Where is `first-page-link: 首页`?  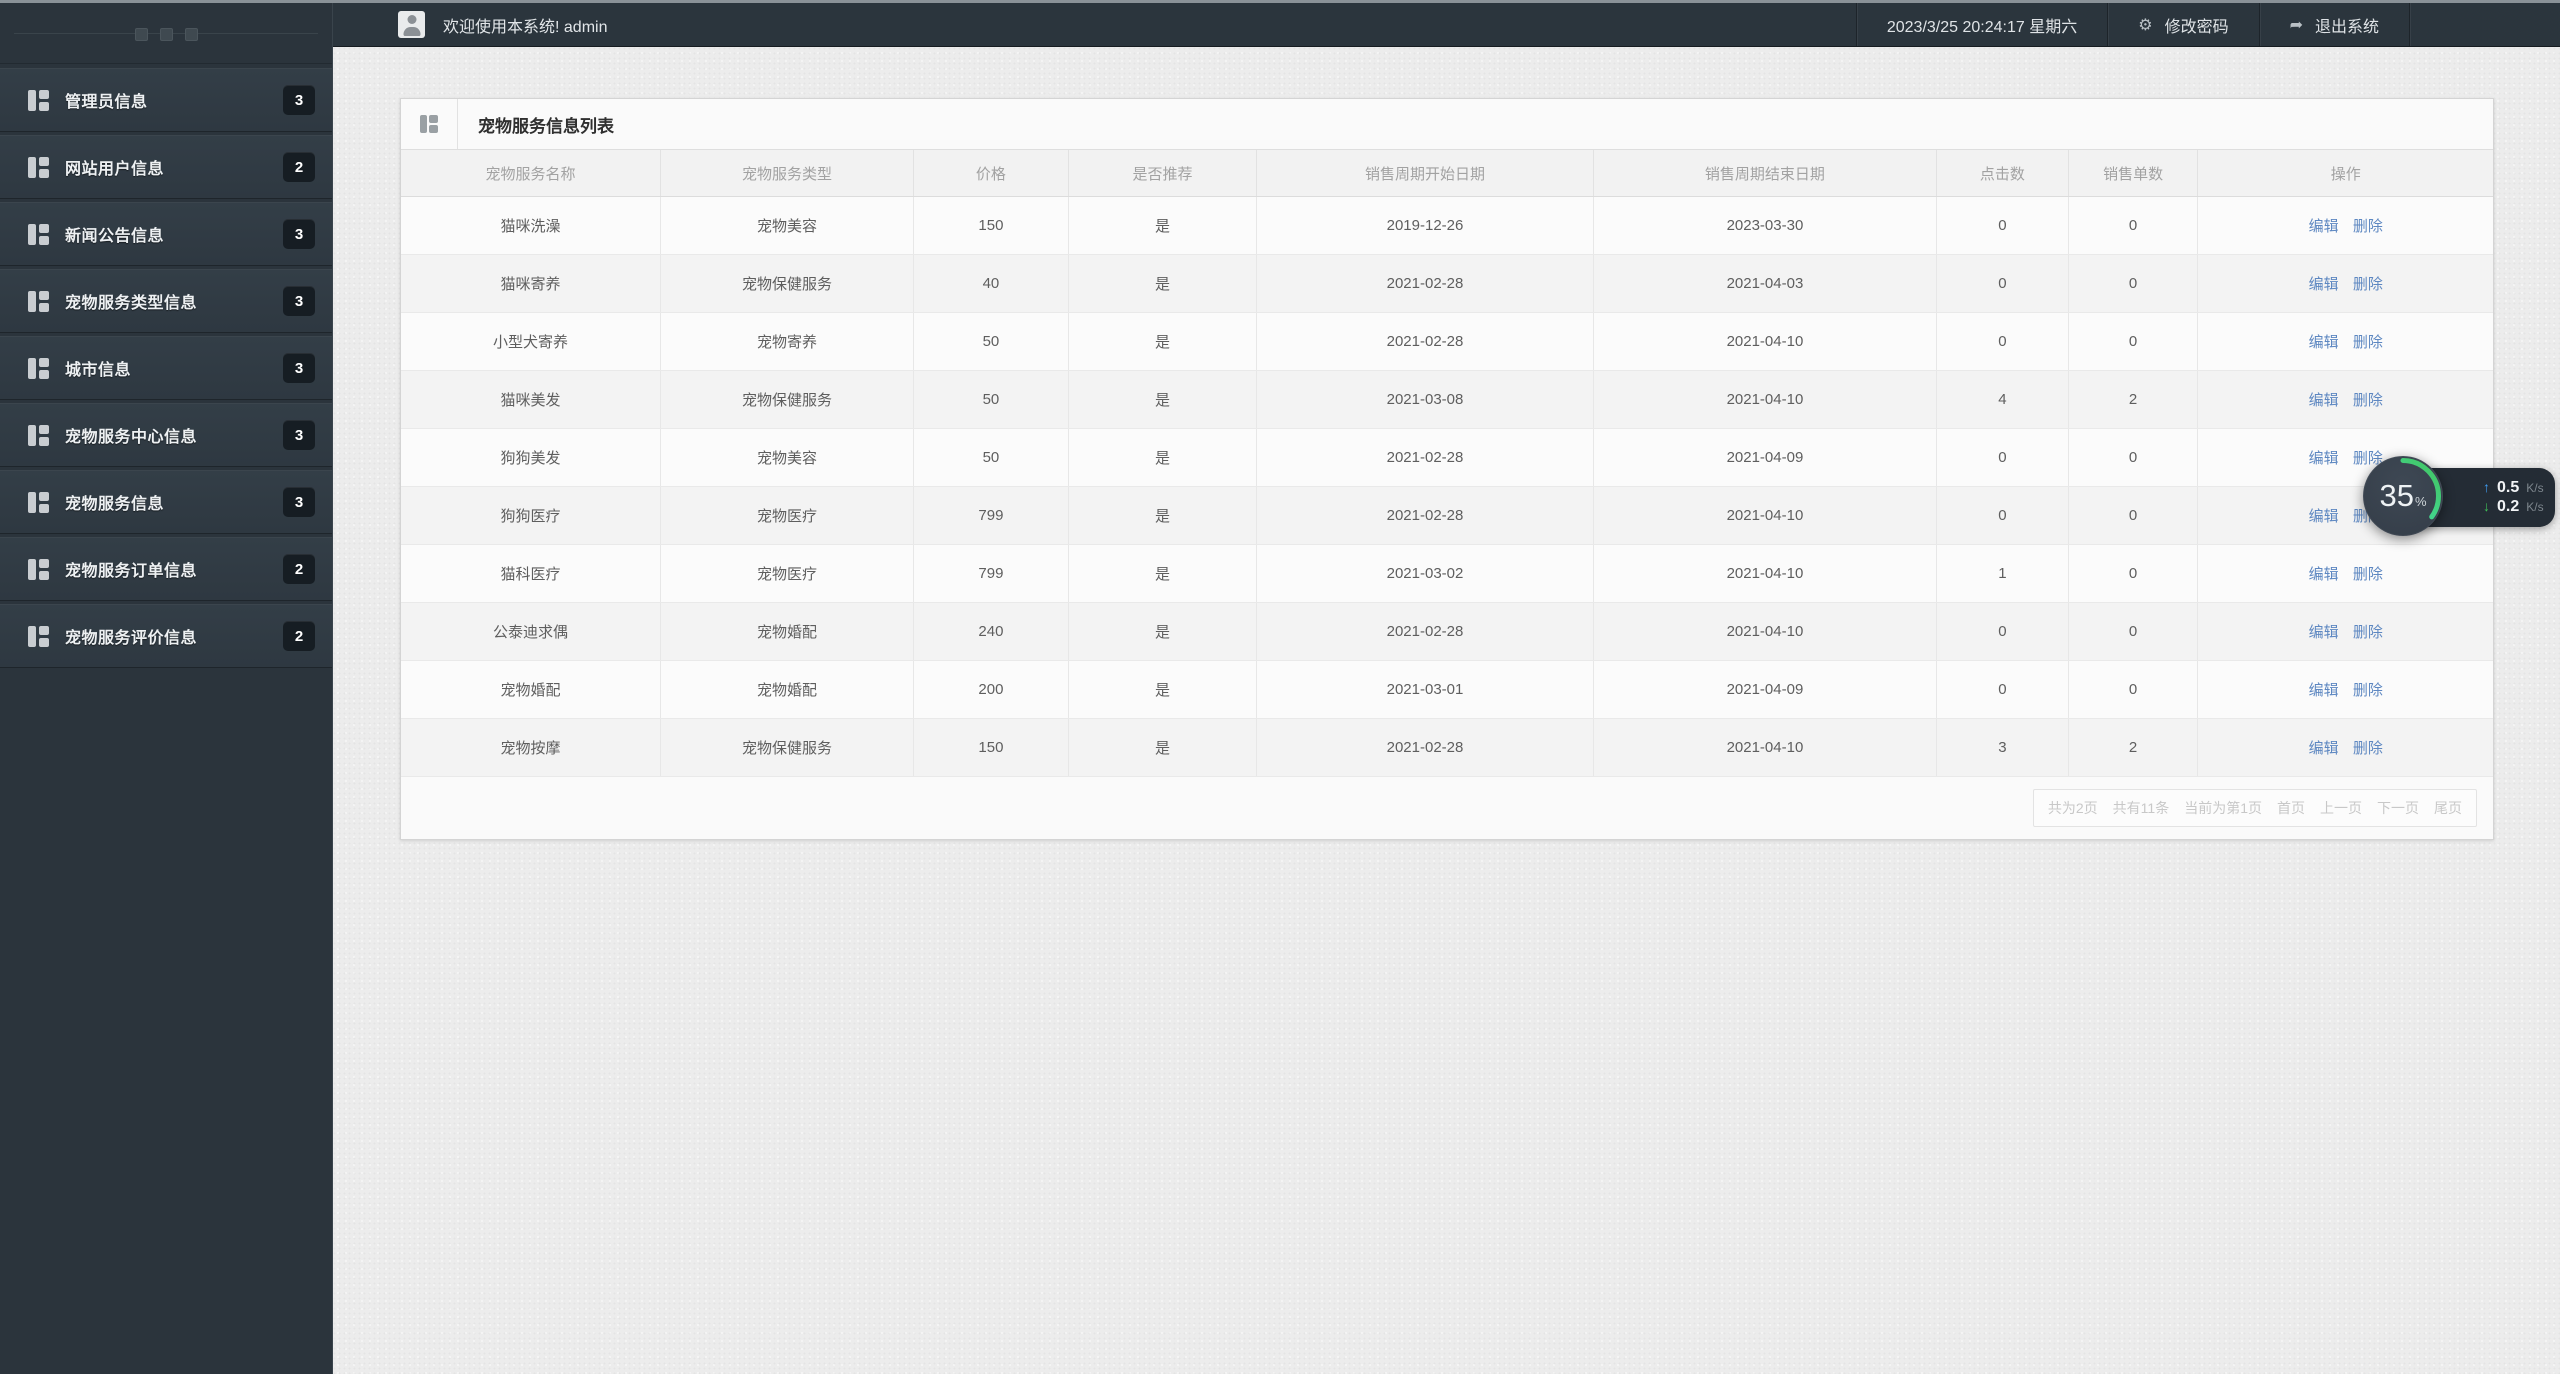
first-page-link: 首页 is located at coordinates (2291, 808).